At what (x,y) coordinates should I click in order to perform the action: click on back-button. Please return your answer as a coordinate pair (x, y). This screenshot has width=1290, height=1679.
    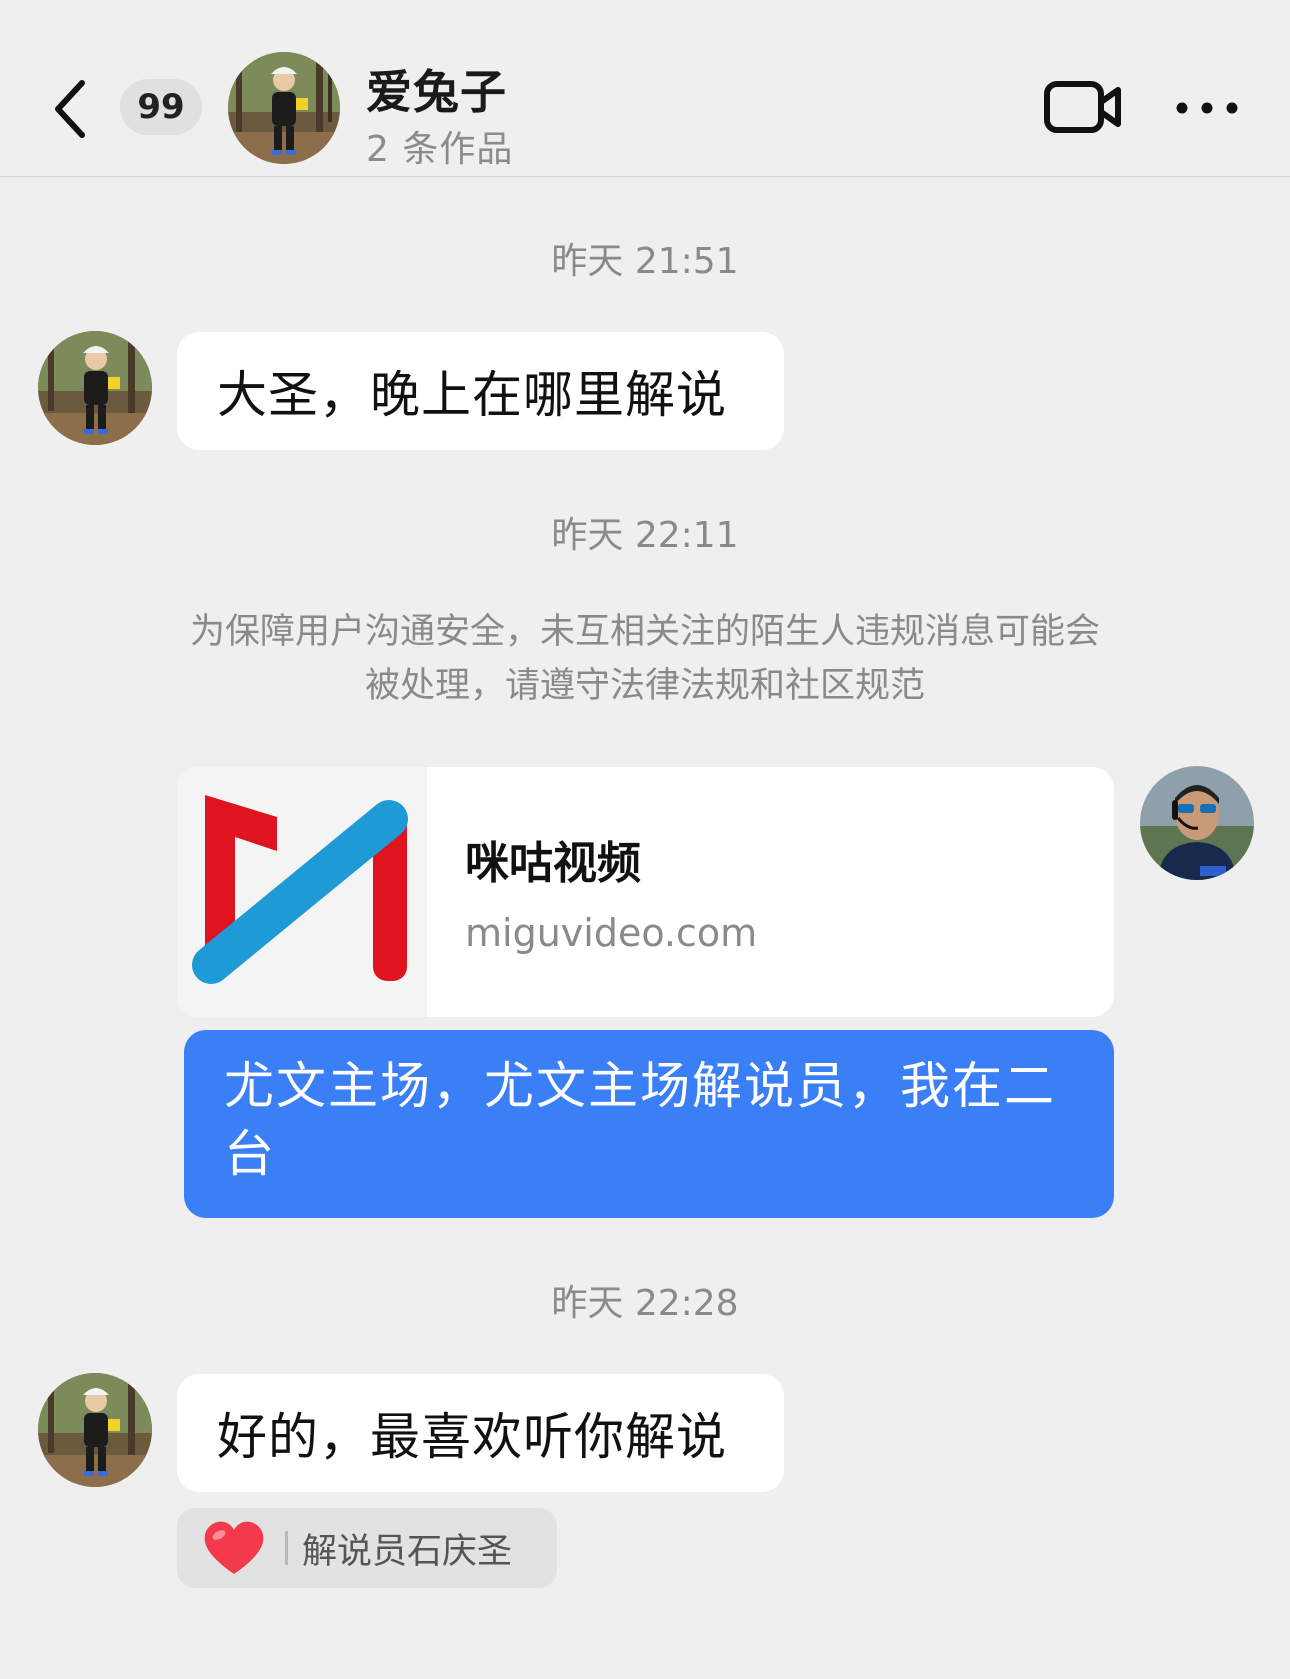
    Looking at the image, I should click on (70, 109).